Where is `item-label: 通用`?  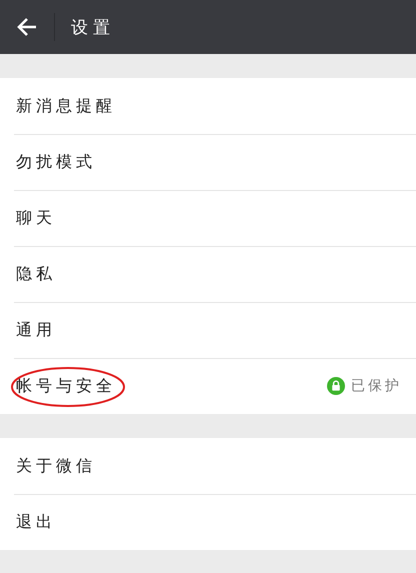 item-label: 通用 is located at coordinates (36, 330).